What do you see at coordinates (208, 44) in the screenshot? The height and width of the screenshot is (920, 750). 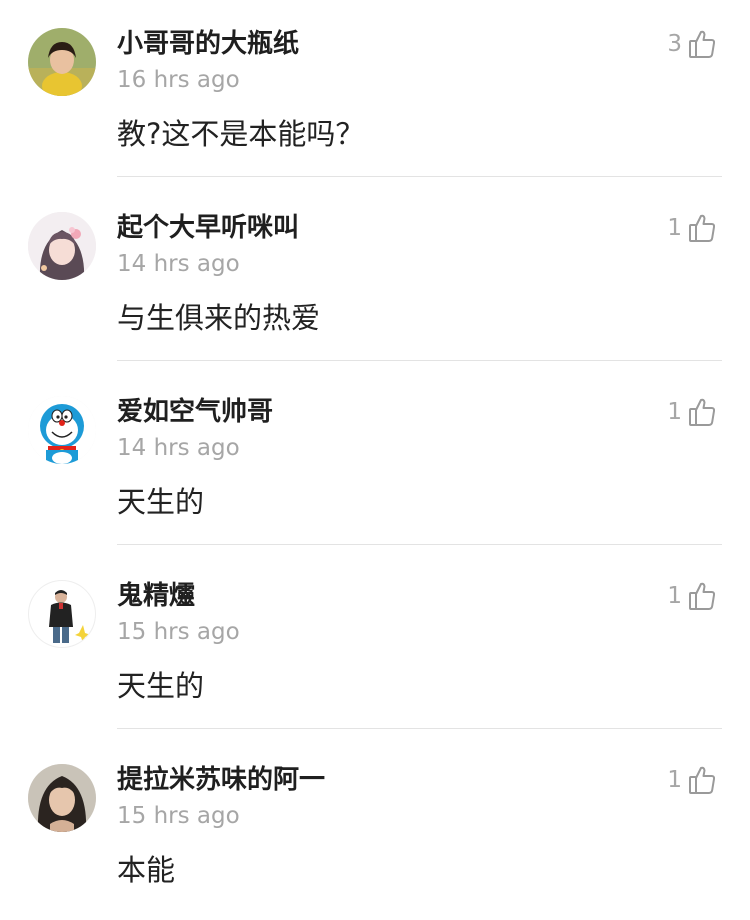 I see `username: 小哥哥的大瓶纸` at bounding box center [208, 44].